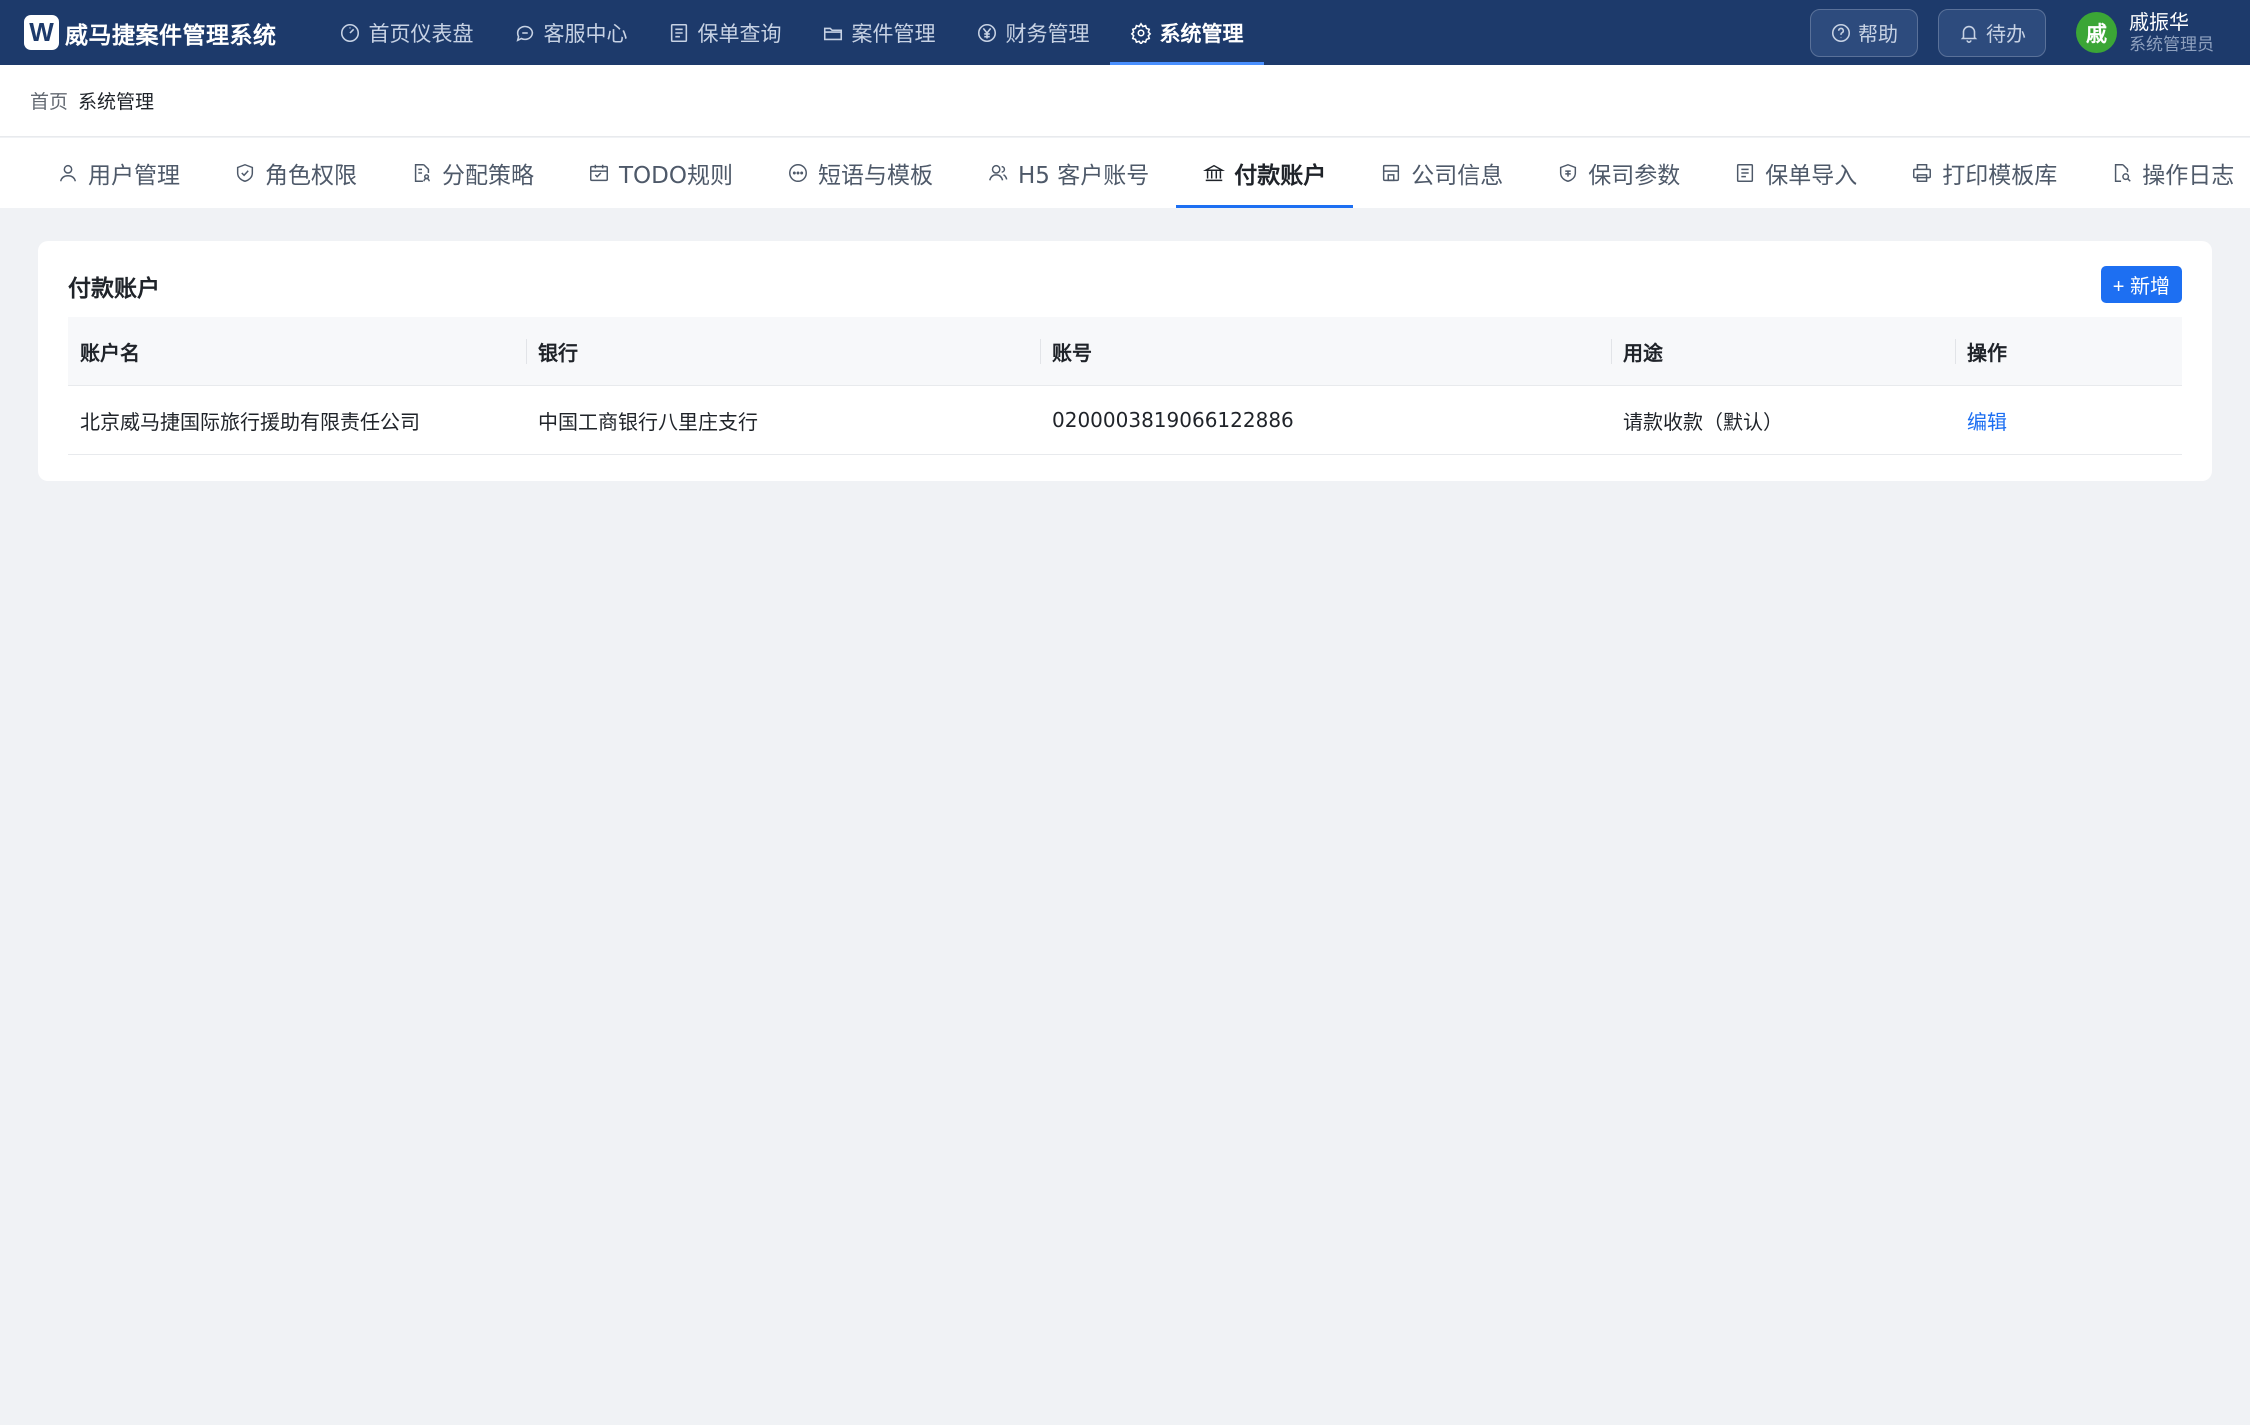  I want to click on top-nav: 首页仪表盘 客服中心 保单查询 案件管理 财务管理 系统管理, so click(791, 32).